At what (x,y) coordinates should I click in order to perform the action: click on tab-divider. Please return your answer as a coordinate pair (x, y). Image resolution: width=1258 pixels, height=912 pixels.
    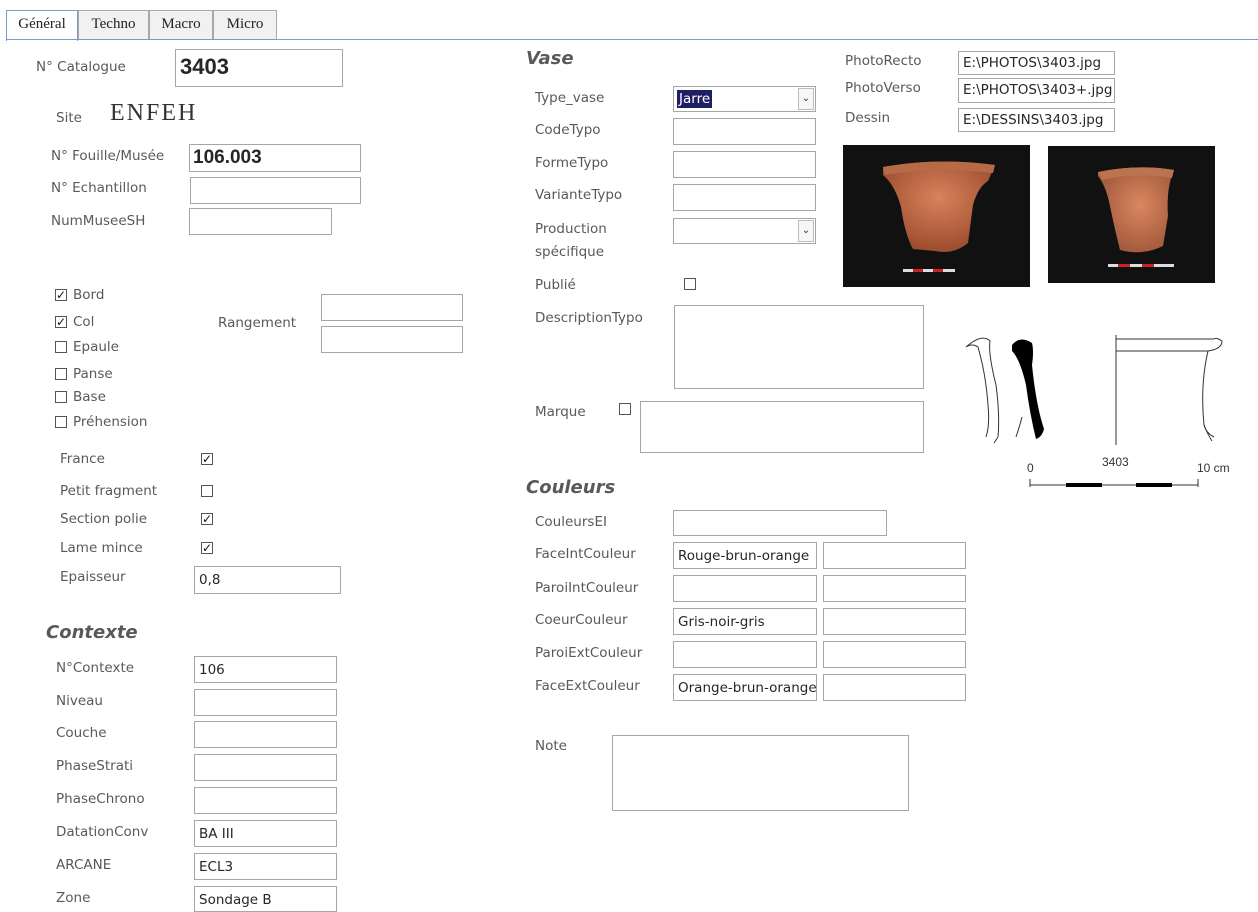
    Looking at the image, I should click on (632, 39).